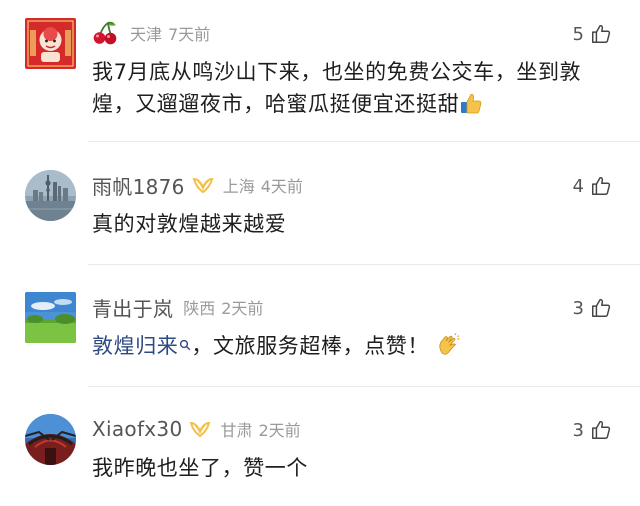 This screenshot has width=640, height=506. I want to click on comment-header: 雨帆1876 上海 4天前, so click(197, 185).